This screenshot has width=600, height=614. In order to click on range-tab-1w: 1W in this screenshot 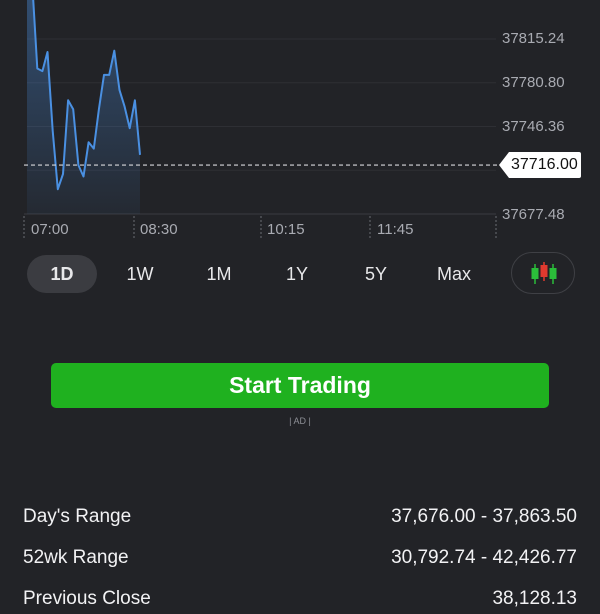, I will do `click(140, 274)`.